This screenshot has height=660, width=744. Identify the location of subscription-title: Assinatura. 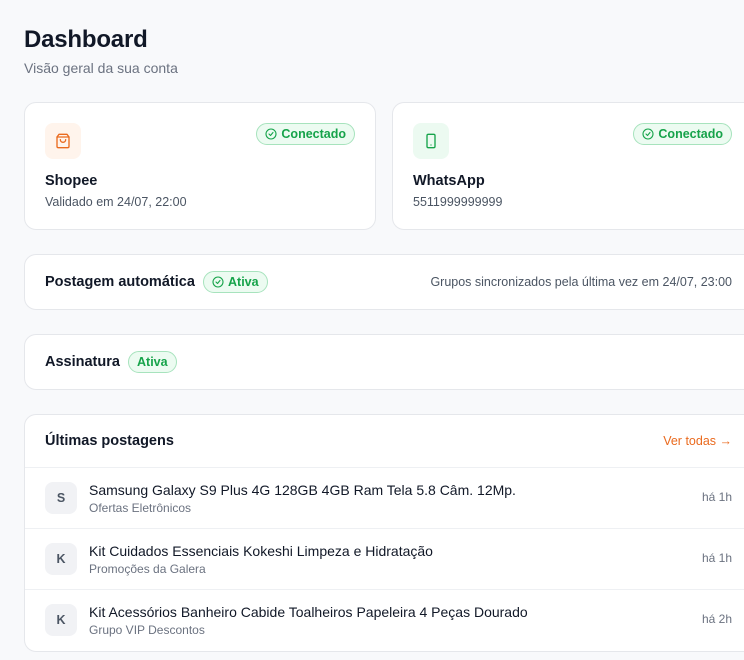
(82, 362).